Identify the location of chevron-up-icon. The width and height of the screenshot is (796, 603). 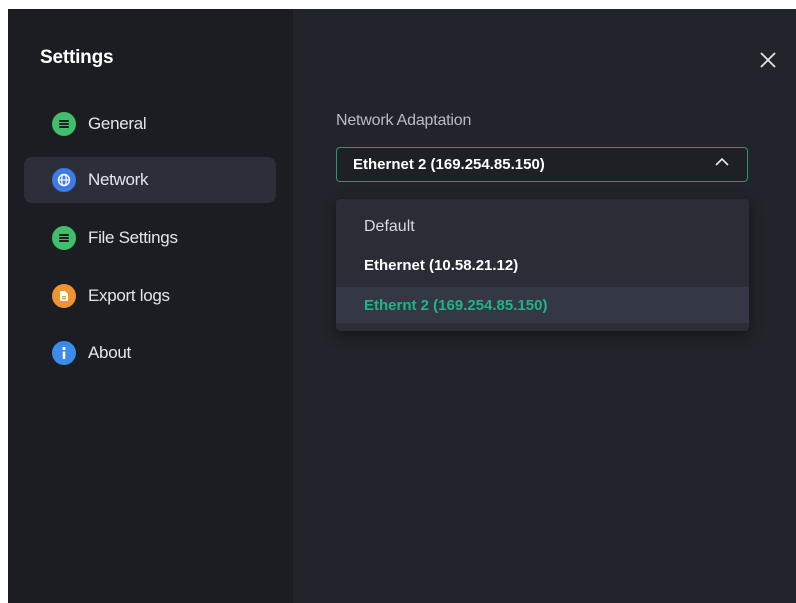
(722, 161).